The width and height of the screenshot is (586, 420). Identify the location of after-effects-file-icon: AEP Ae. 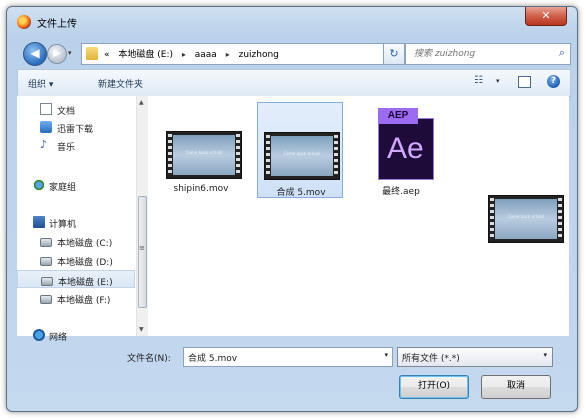
(406, 144).